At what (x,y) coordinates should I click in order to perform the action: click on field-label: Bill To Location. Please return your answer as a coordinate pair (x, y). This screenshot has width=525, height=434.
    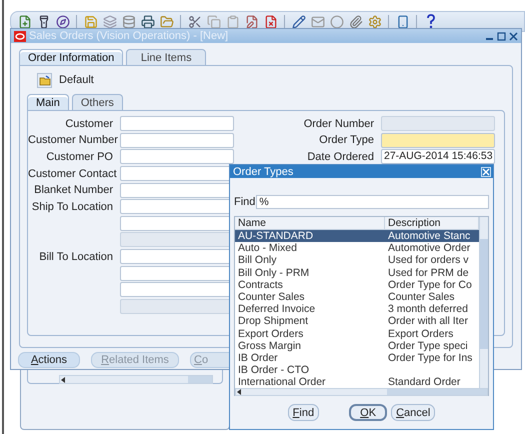
    Looking at the image, I should click on (76, 256).